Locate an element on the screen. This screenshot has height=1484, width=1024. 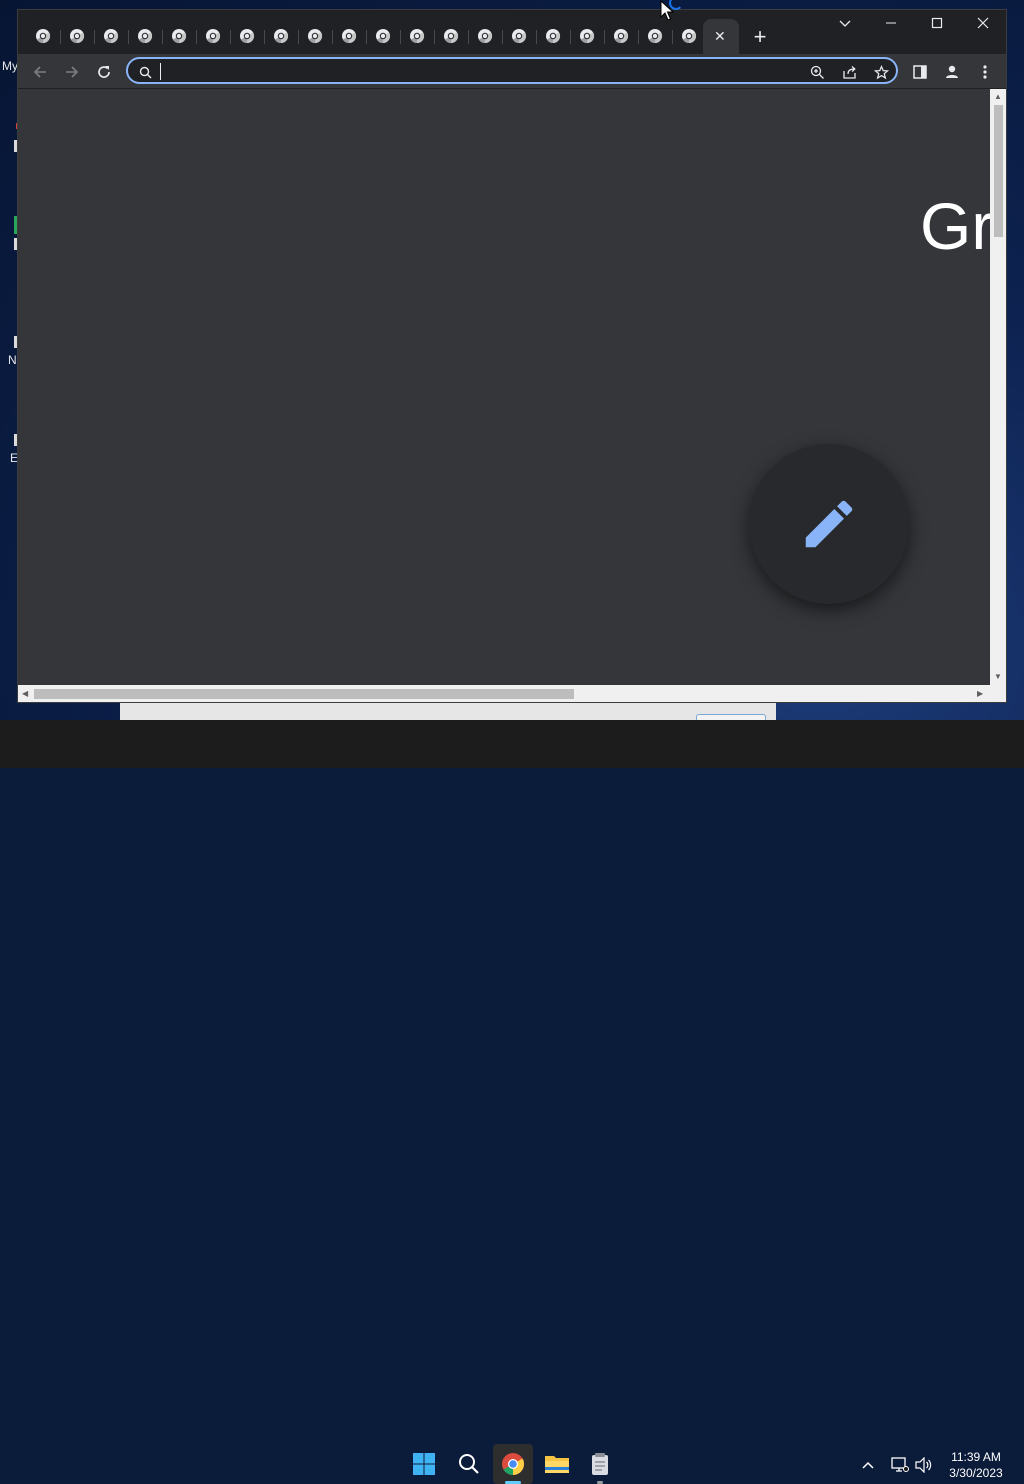
speaker-icon is located at coordinates (923, 1465).